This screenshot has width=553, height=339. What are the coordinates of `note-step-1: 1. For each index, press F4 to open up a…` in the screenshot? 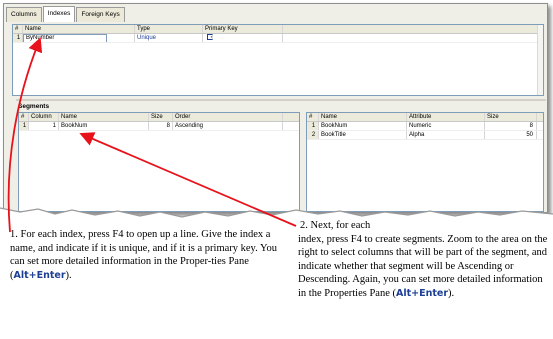 It's located at (145, 255).